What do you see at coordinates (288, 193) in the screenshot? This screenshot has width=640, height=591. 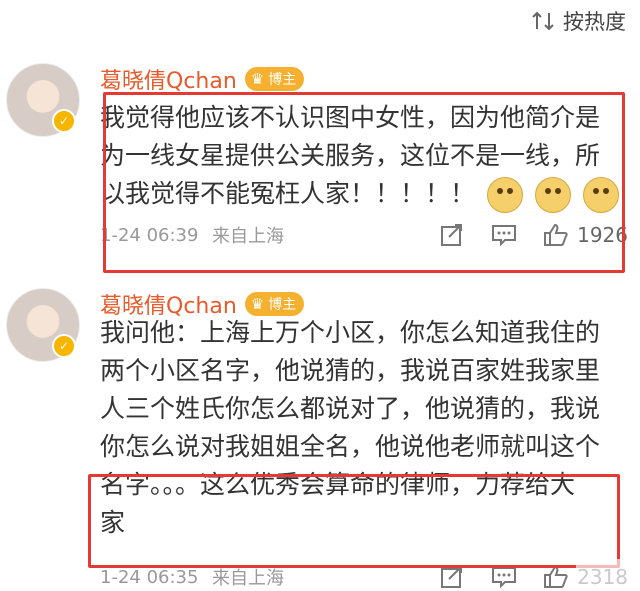 I see `comment-line-text: 以我觉得不能冤枉人家！！！！！` at bounding box center [288, 193].